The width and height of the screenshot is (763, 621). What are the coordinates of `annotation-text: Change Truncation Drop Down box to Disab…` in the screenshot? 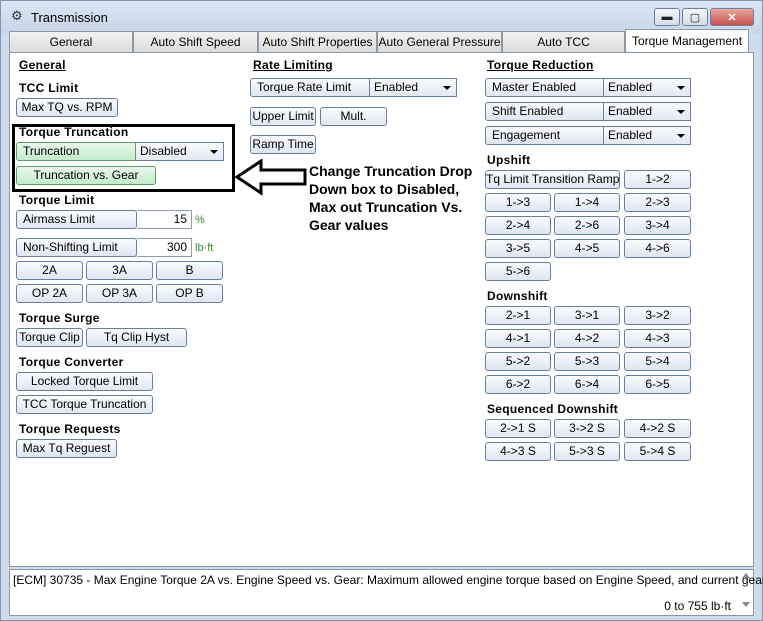 It's located at (391, 198).